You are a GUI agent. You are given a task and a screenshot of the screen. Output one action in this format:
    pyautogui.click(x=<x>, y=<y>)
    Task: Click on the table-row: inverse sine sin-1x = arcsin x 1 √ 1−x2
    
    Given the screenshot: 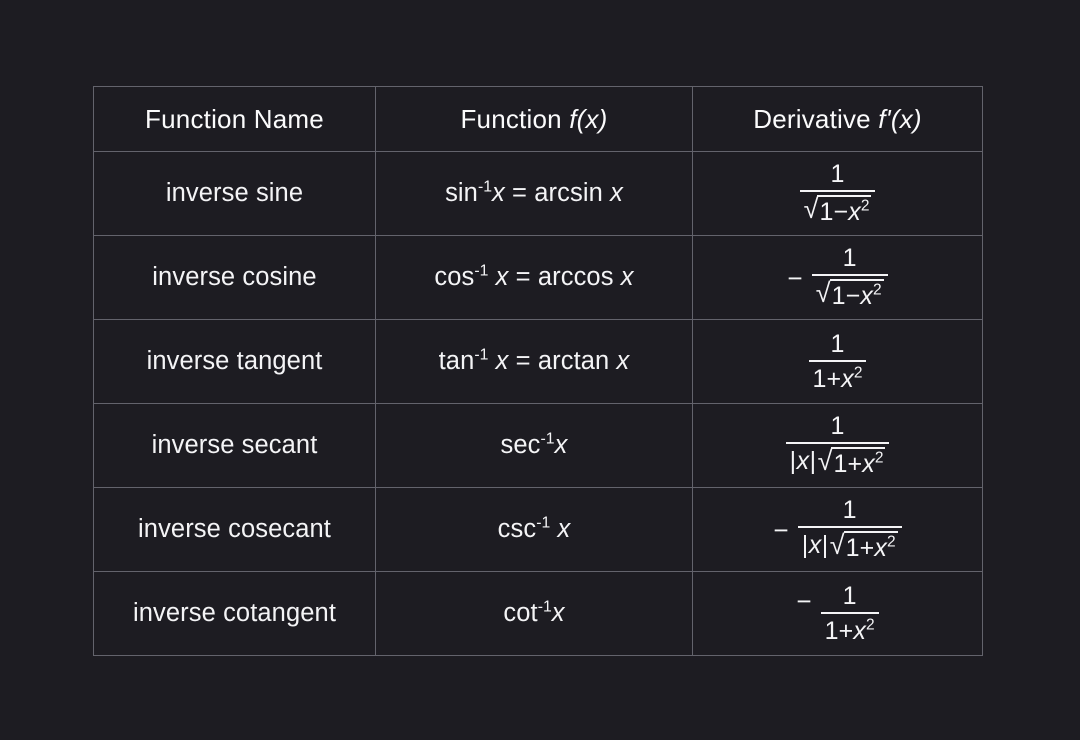 What is the action you would take?
    pyautogui.click(x=538, y=193)
    